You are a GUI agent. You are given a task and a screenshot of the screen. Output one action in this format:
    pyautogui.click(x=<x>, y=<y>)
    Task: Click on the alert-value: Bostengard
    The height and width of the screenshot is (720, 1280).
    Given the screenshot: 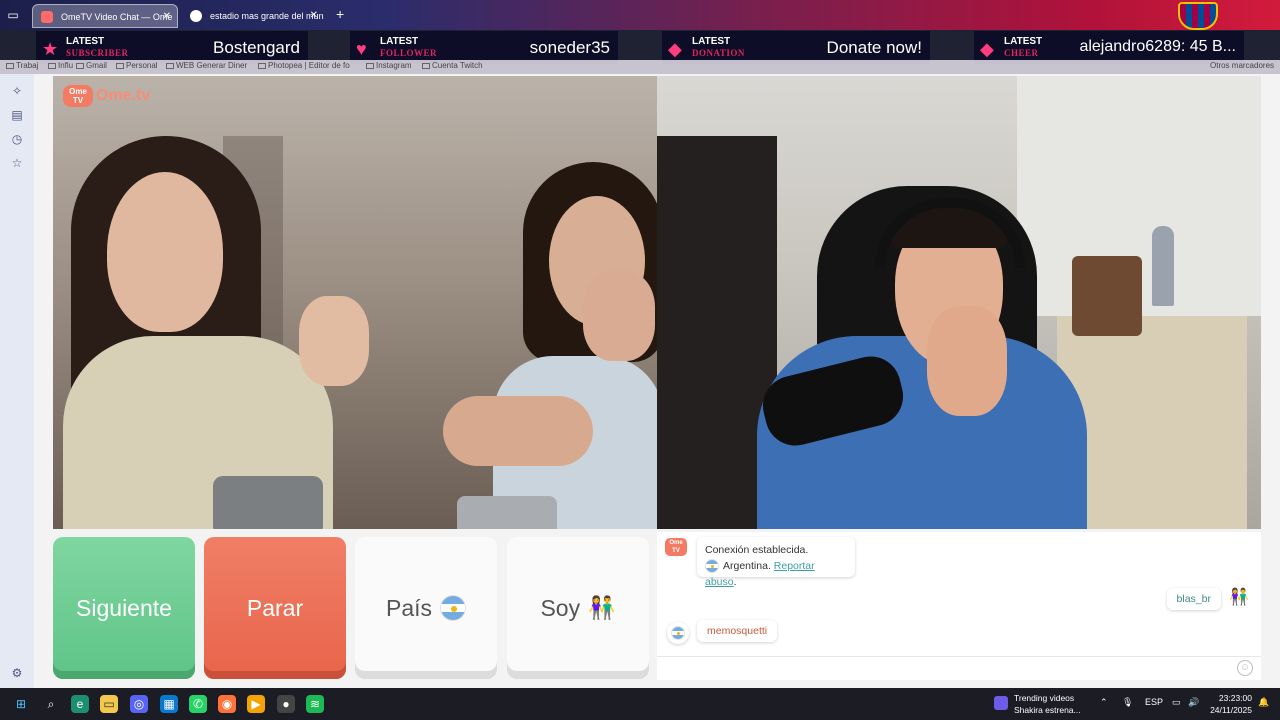 What is the action you would take?
    pyautogui.click(x=256, y=47)
    